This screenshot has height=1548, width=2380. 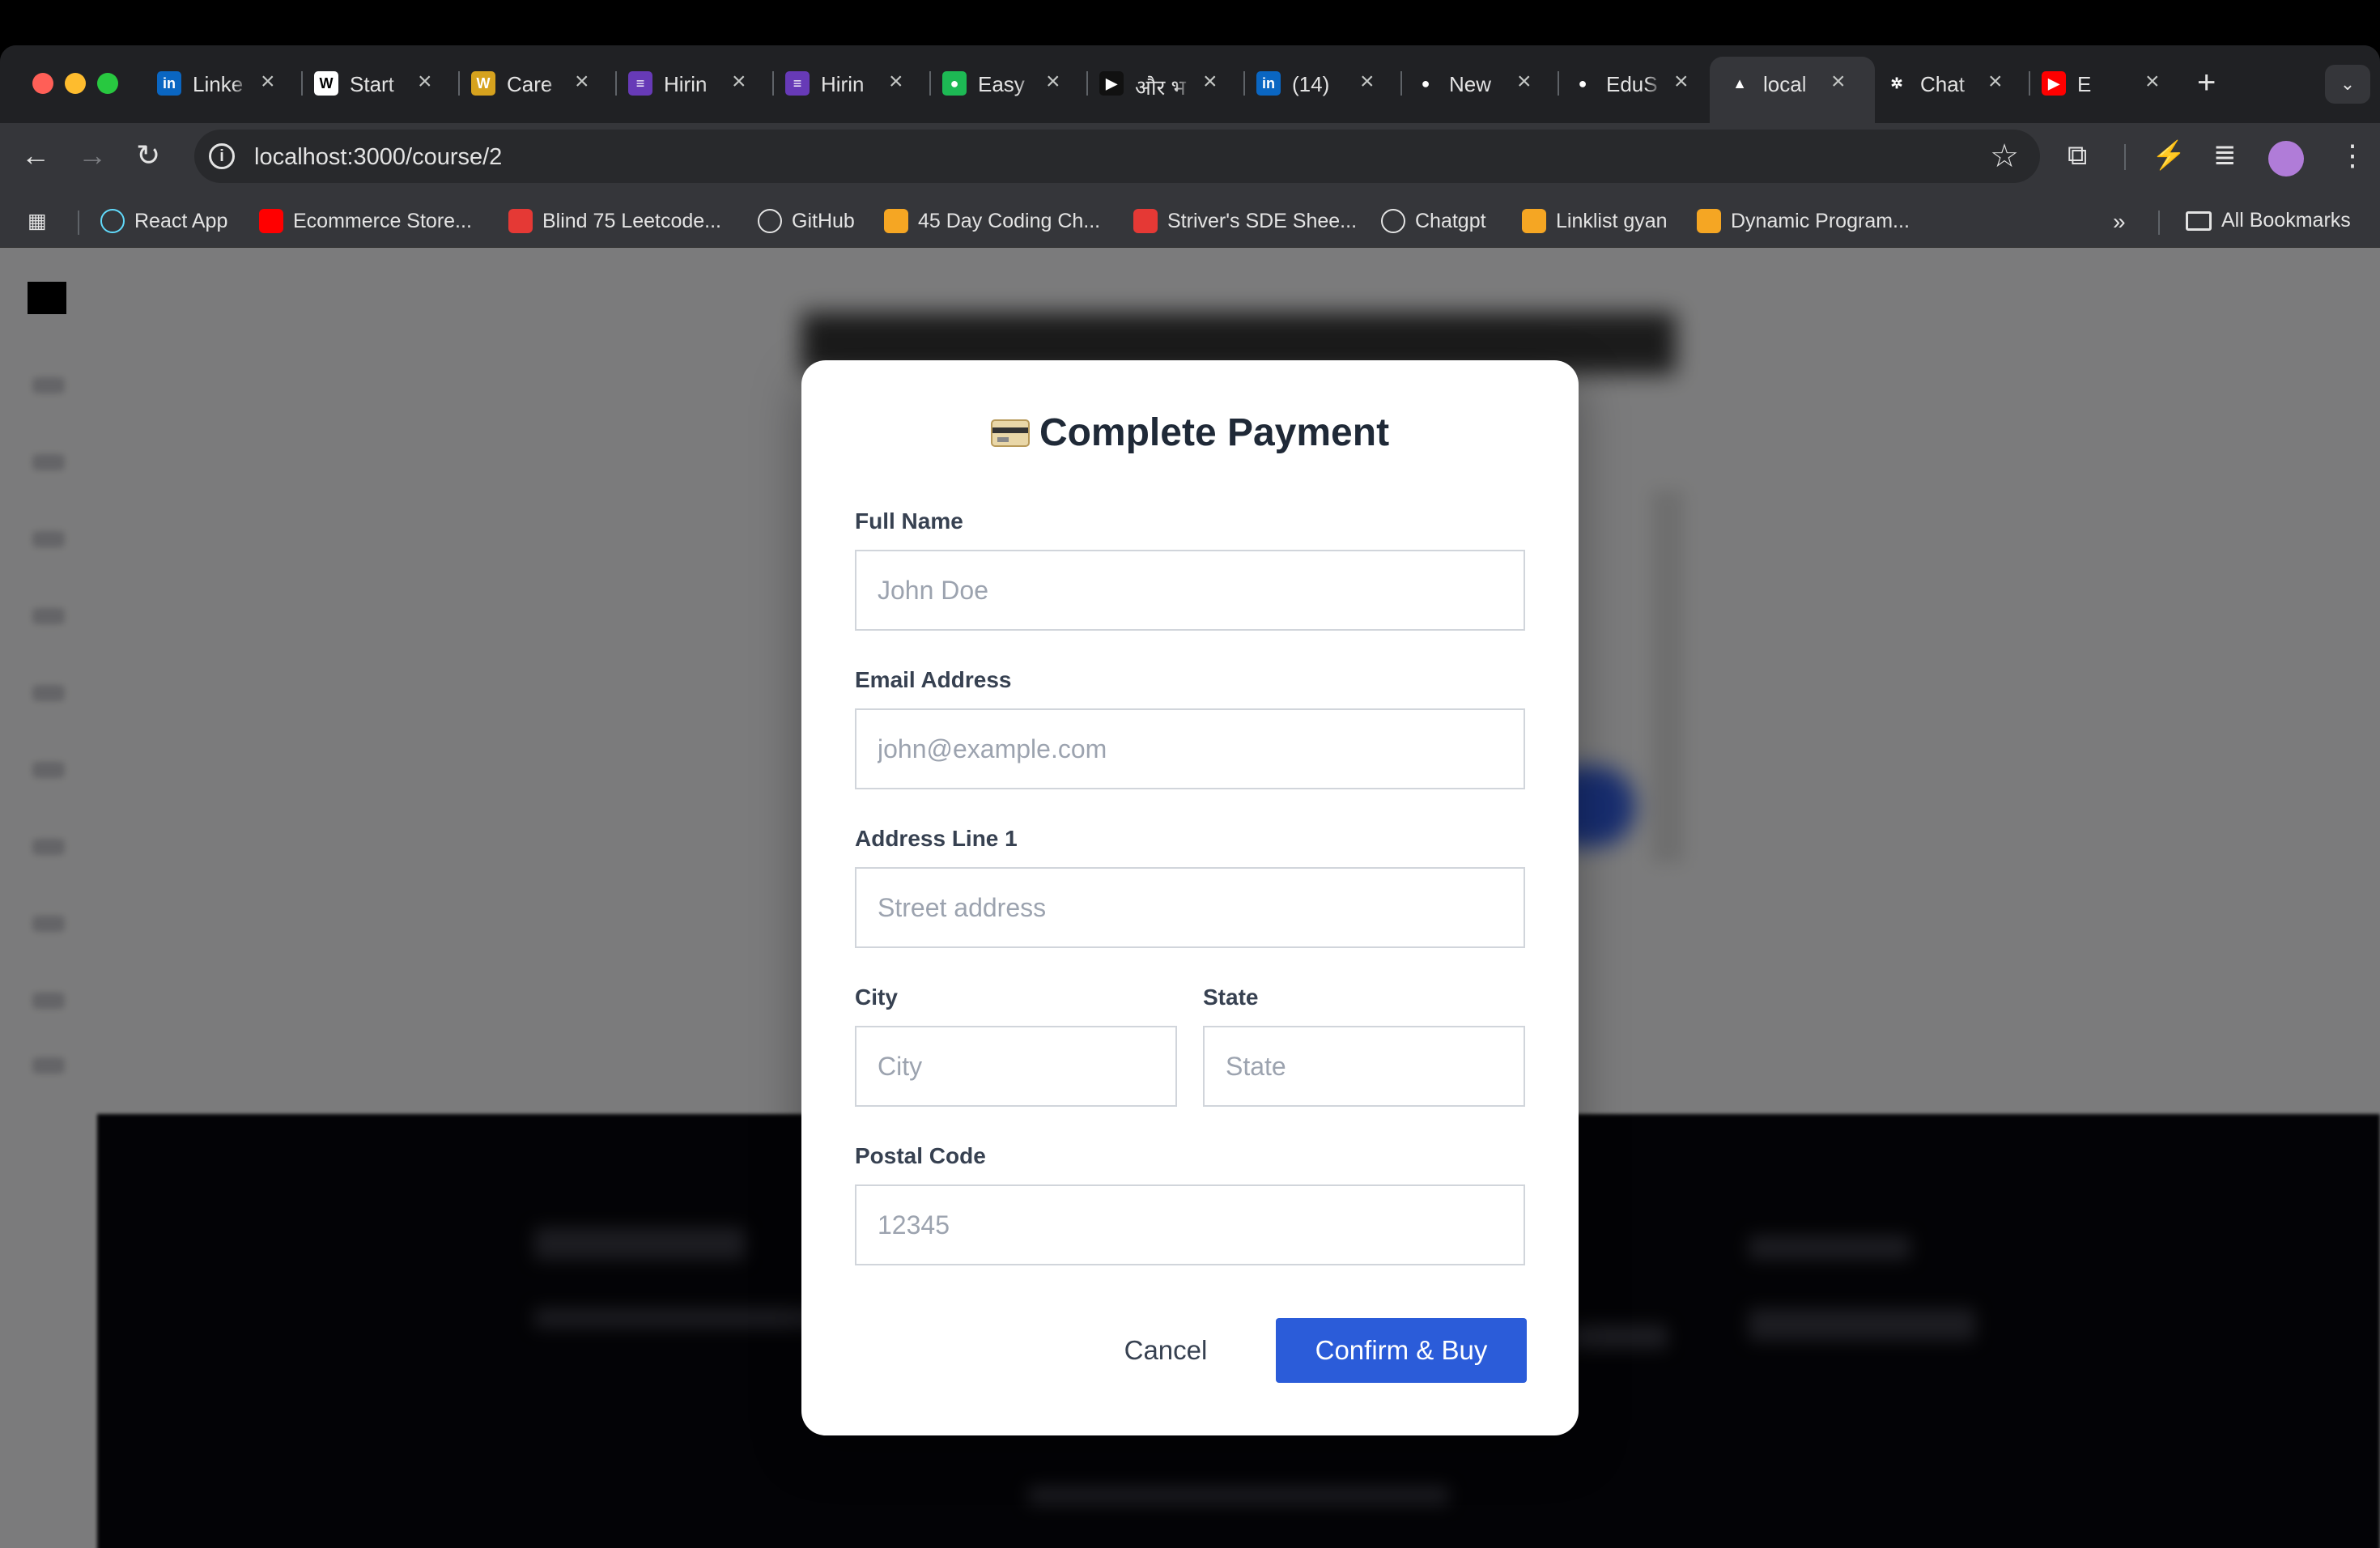 What do you see at coordinates (1190, 1225) in the screenshot?
I see `postal-code-input` at bounding box center [1190, 1225].